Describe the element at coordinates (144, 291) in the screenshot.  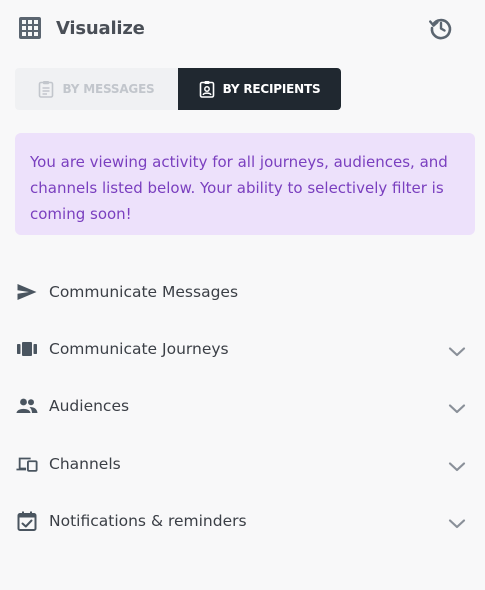
I see `menu-item-label: Communicate Messages` at that location.